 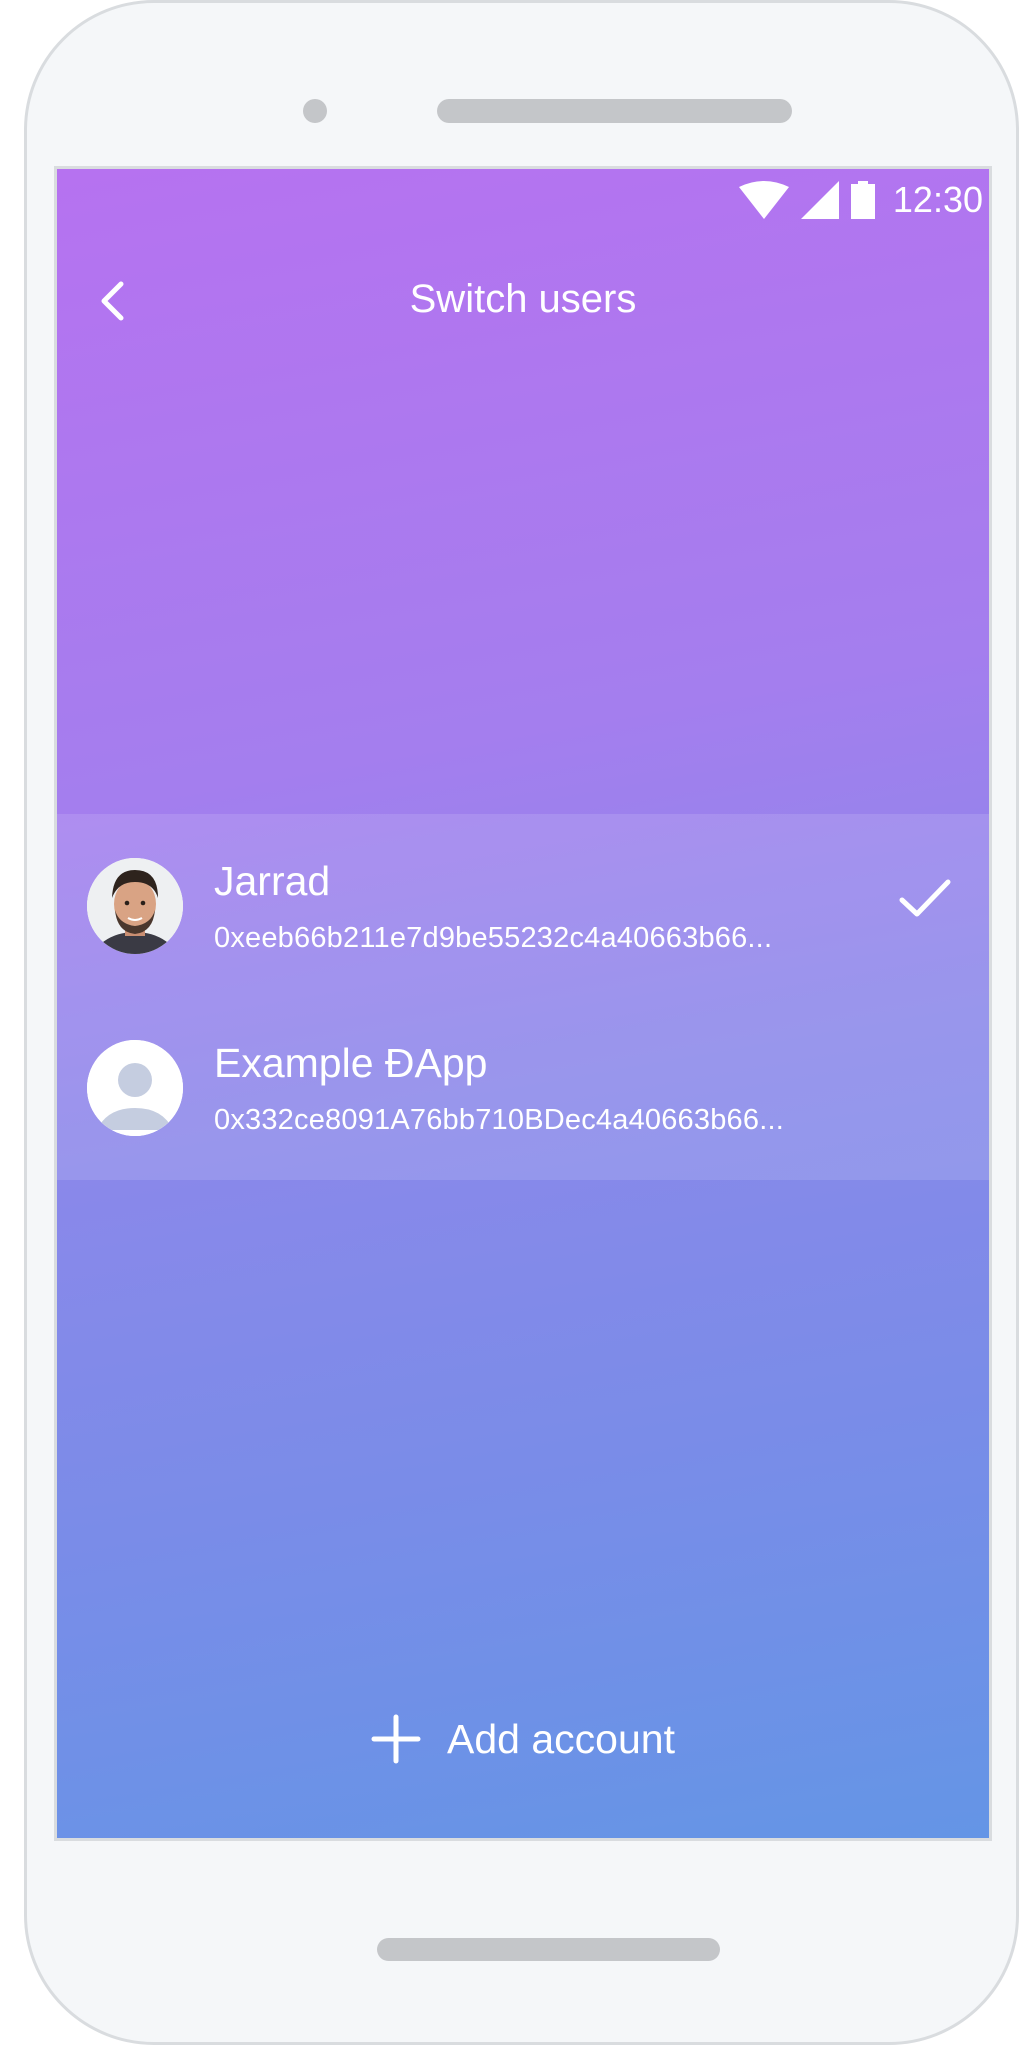 What do you see at coordinates (819, 200) in the screenshot?
I see `signal-icon` at bounding box center [819, 200].